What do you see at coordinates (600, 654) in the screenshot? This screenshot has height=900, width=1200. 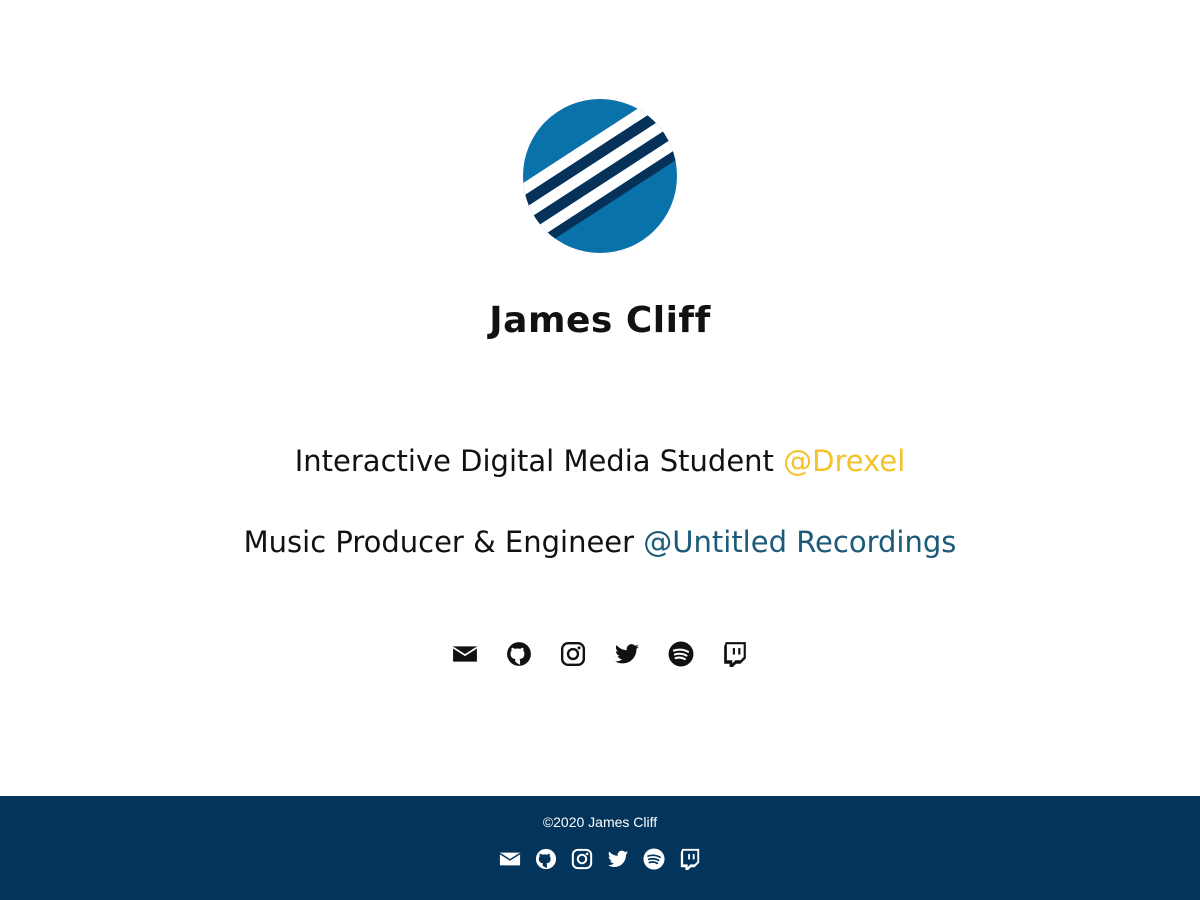 I see `social-links` at bounding box center [600, 654].